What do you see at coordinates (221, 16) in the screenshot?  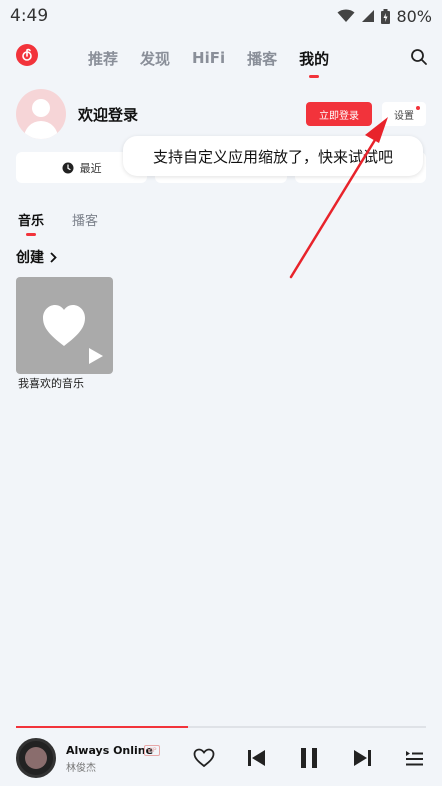 I see `status-bar: 4:49 80%` at bounding box center [221, 16].